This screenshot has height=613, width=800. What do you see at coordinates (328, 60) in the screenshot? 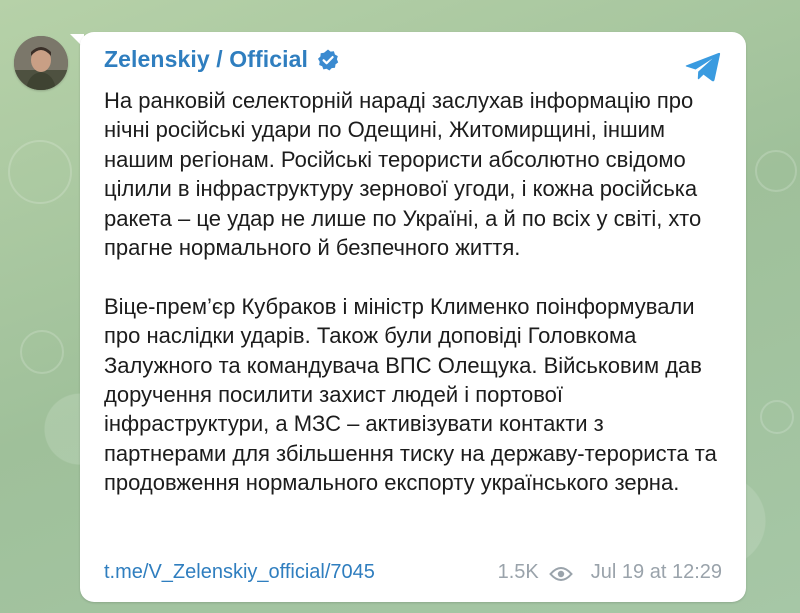
I see `verified-badge-icon` at bounding box center [328, 60].